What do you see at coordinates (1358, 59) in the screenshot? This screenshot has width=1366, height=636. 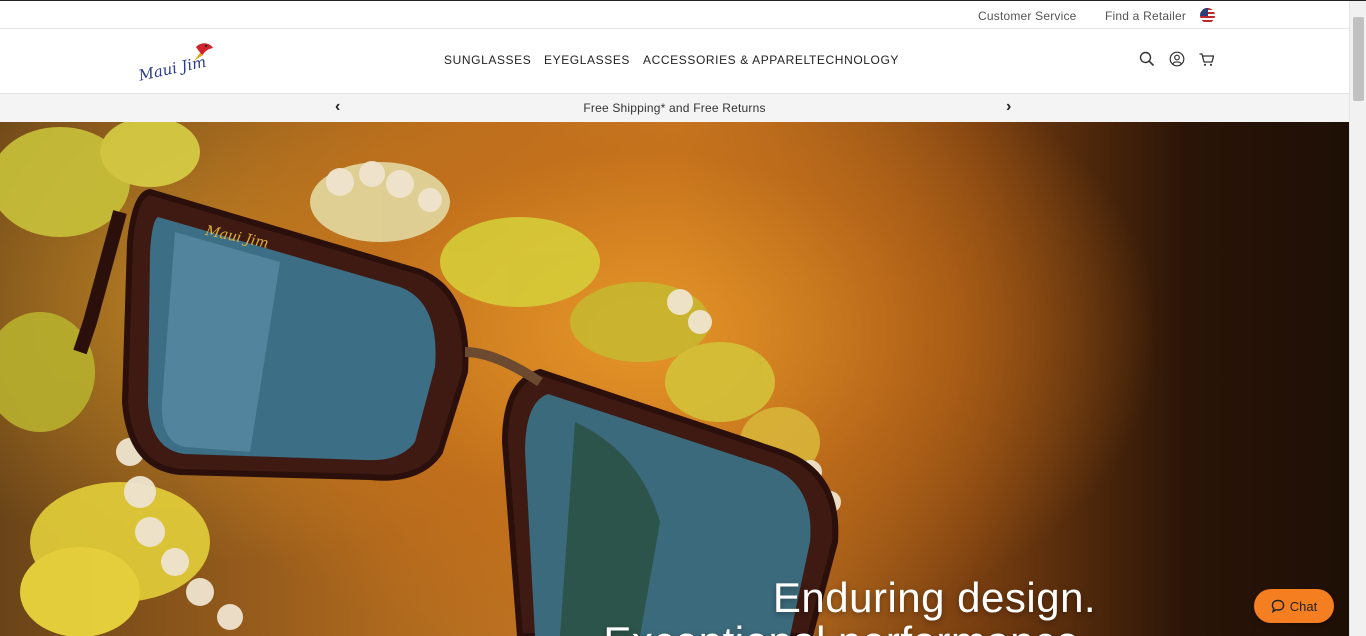 I see `scrollbar-thumb` at bounding box center [1358, 59].